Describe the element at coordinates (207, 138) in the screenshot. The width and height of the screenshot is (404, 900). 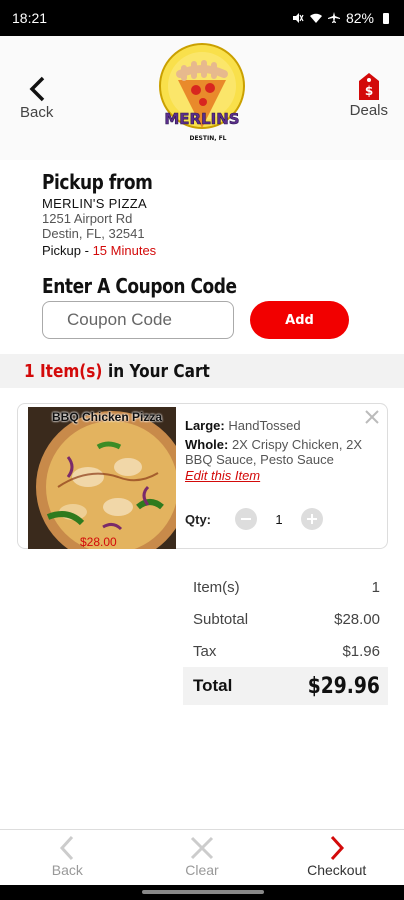
I see `logo-subtext: DESTIN, FL` at that location.